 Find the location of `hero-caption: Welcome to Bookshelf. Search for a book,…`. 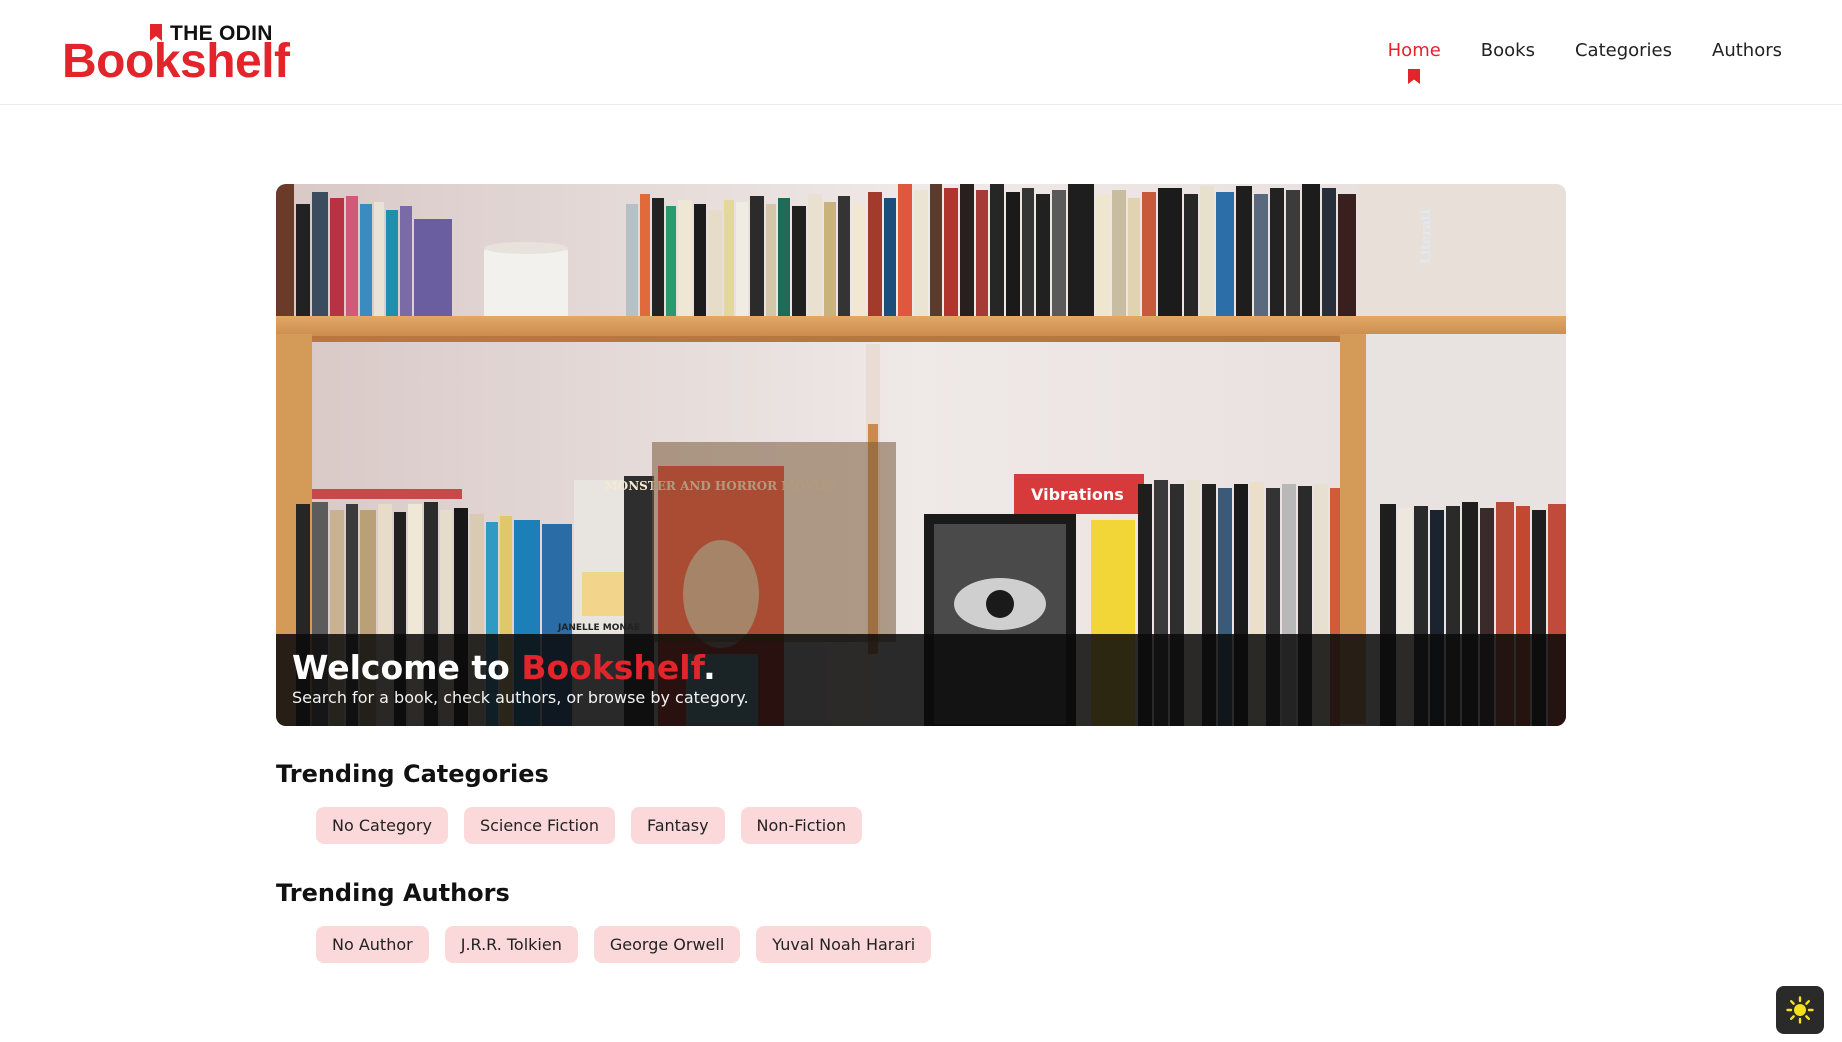

hero-caption: Welcome to Bookshelf. Search for a book,… is located at coordinates (921, 680).